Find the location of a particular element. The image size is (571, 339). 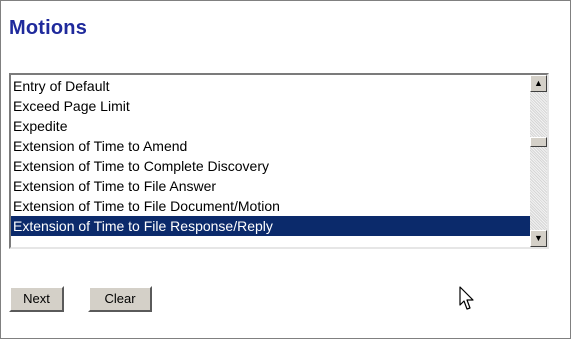

scroll-down-button: ▼ is located at coordinates (538, 238).